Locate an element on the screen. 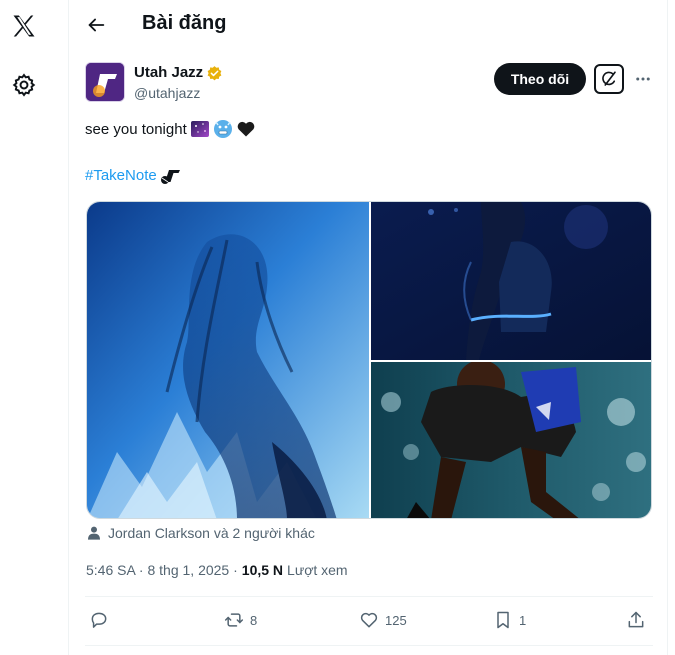  left-nav is located at coordinates (34, 327).